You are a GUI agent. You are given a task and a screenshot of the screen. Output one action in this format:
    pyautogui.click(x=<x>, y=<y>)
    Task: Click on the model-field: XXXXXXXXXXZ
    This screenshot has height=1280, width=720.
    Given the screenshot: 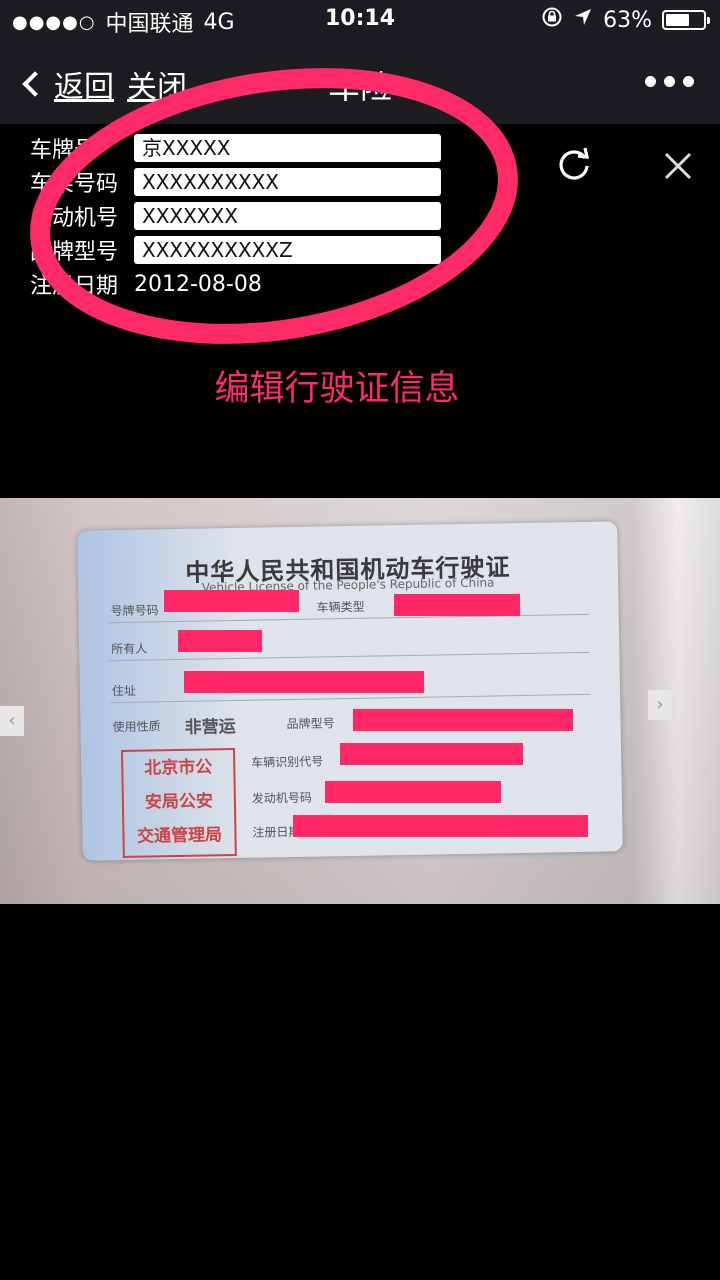 What is the action you would take?
    pyautogui.click(x=287, y=250)
    